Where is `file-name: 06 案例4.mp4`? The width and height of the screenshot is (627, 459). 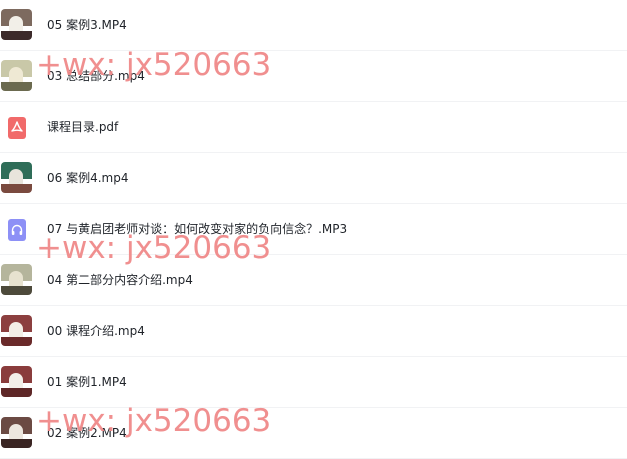
file-name: 06 案例4.mp4 is located at coordinates (87, 178).